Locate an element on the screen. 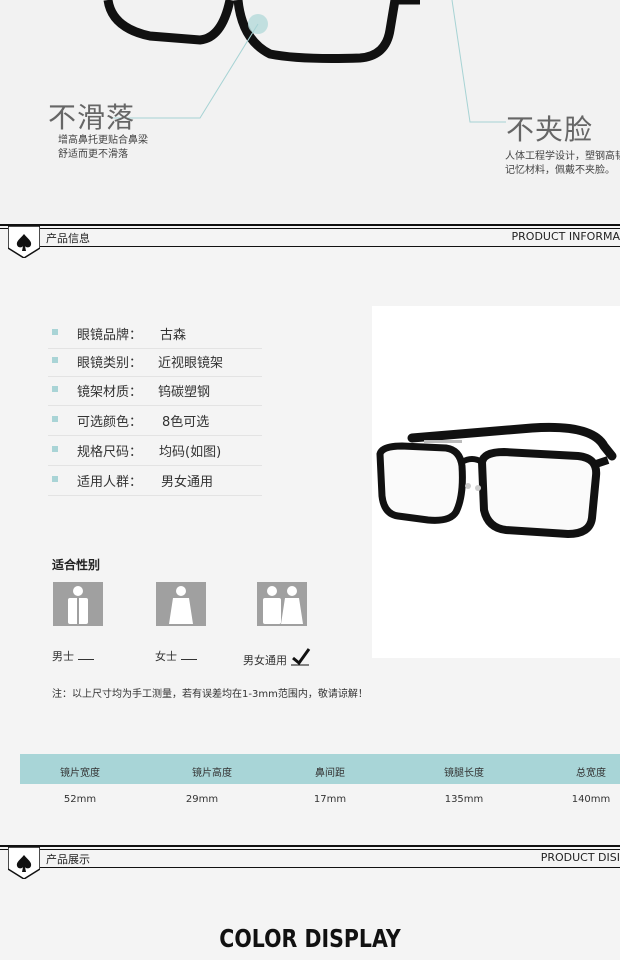  gender-label: 男女通用 is located at coordinates (265, 660).